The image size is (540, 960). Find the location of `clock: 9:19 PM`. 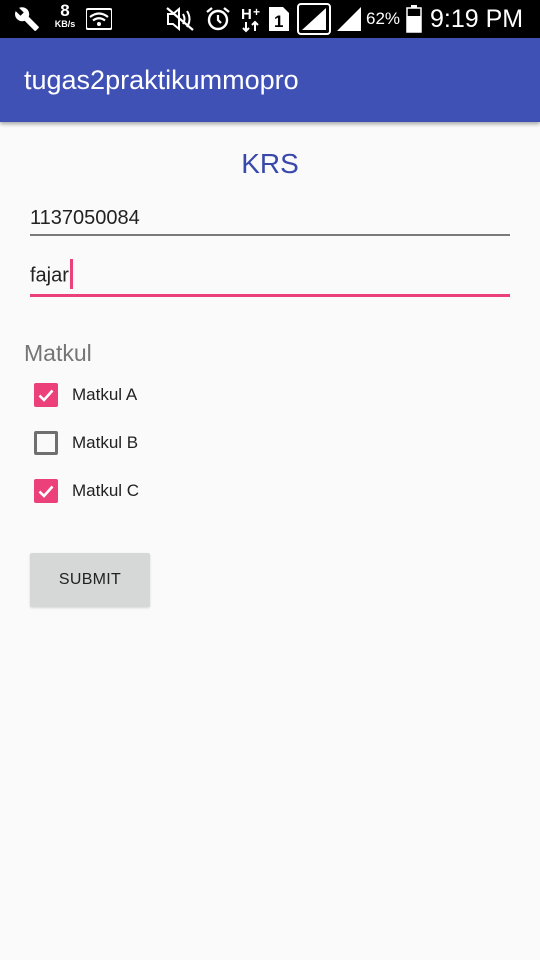

clock: 9:19 PM is located at coordinates (477, 19).